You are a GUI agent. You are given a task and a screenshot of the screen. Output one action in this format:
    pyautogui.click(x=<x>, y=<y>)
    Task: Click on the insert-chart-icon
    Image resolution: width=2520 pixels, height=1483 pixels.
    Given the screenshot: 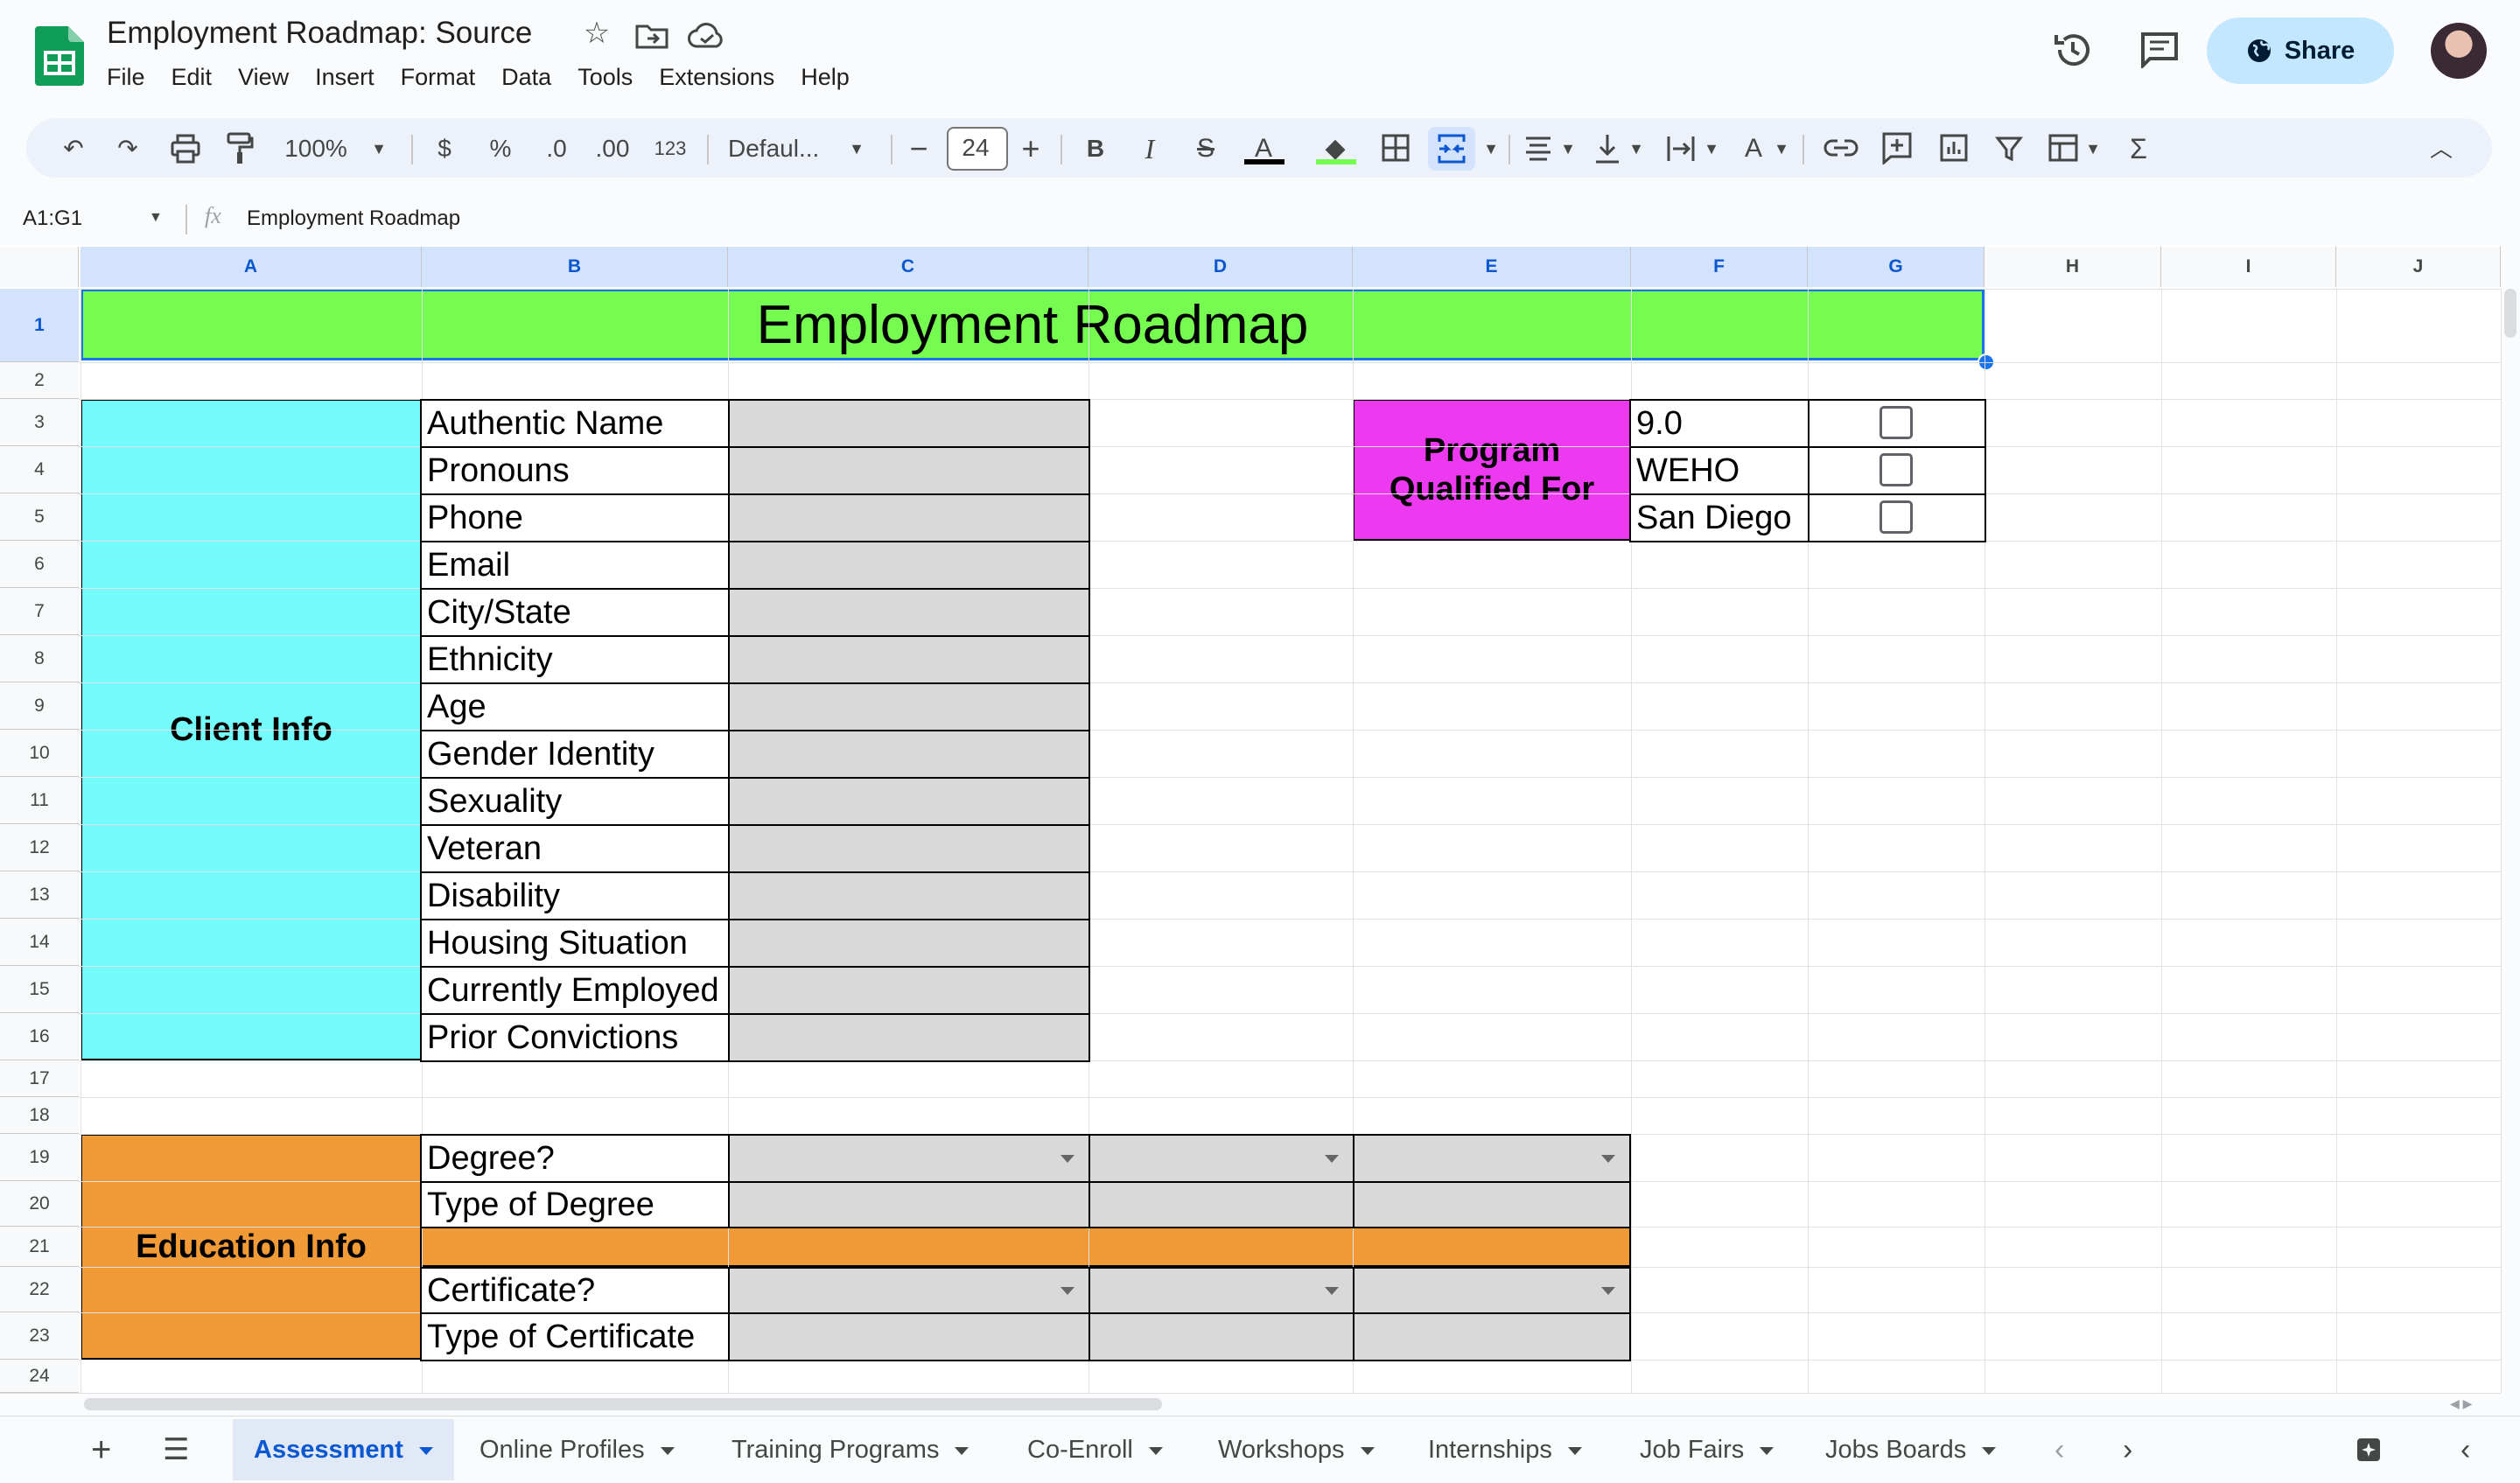 What is the action you would take?
    pyautogui.click(x=1954, y=148)
    